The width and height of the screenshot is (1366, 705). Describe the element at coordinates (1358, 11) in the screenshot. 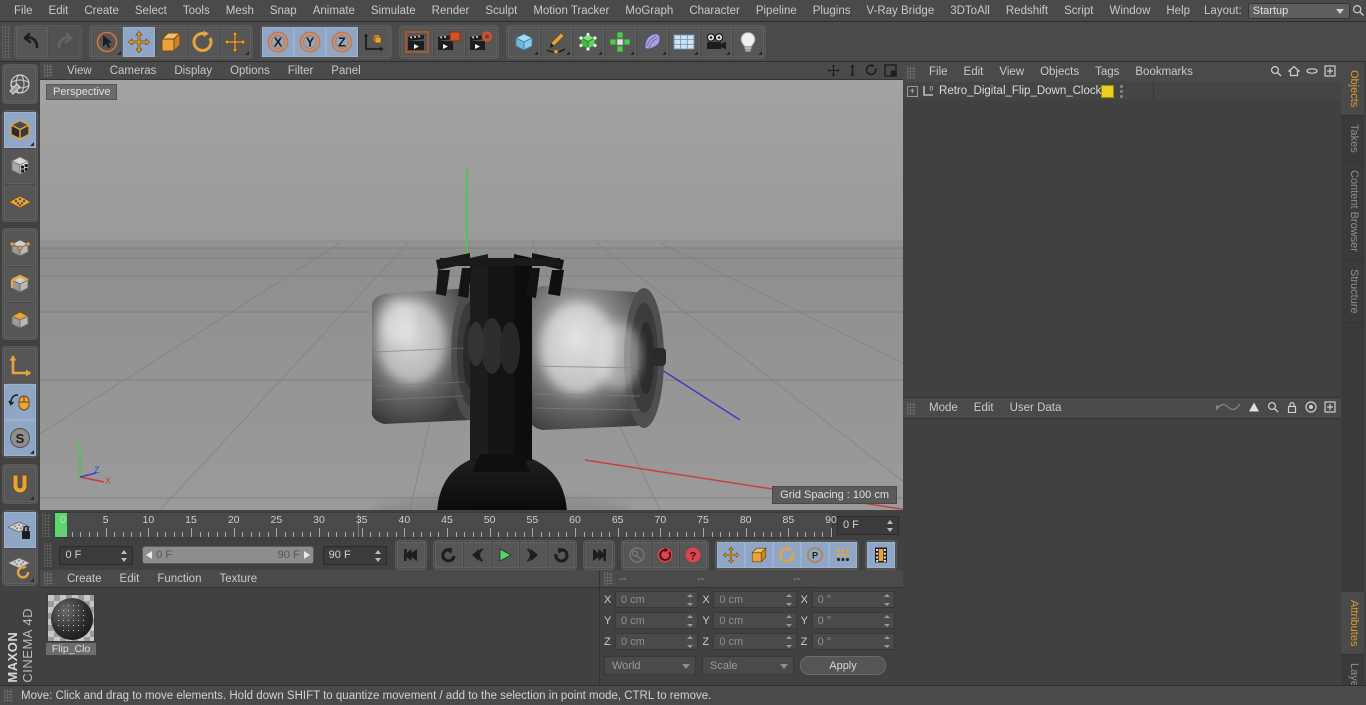

I see `search-icon` at that location.